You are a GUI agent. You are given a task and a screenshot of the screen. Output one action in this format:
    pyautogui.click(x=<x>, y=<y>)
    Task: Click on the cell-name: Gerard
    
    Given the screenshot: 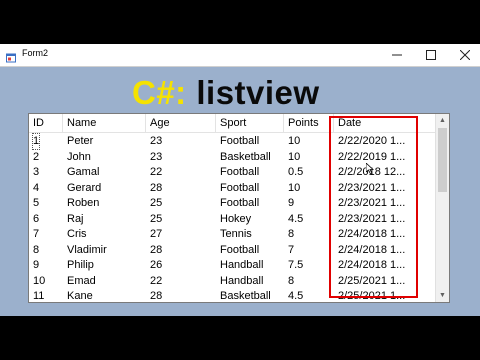 What is the action you would take?
    pyautogui.click(x=84, y=187)
    